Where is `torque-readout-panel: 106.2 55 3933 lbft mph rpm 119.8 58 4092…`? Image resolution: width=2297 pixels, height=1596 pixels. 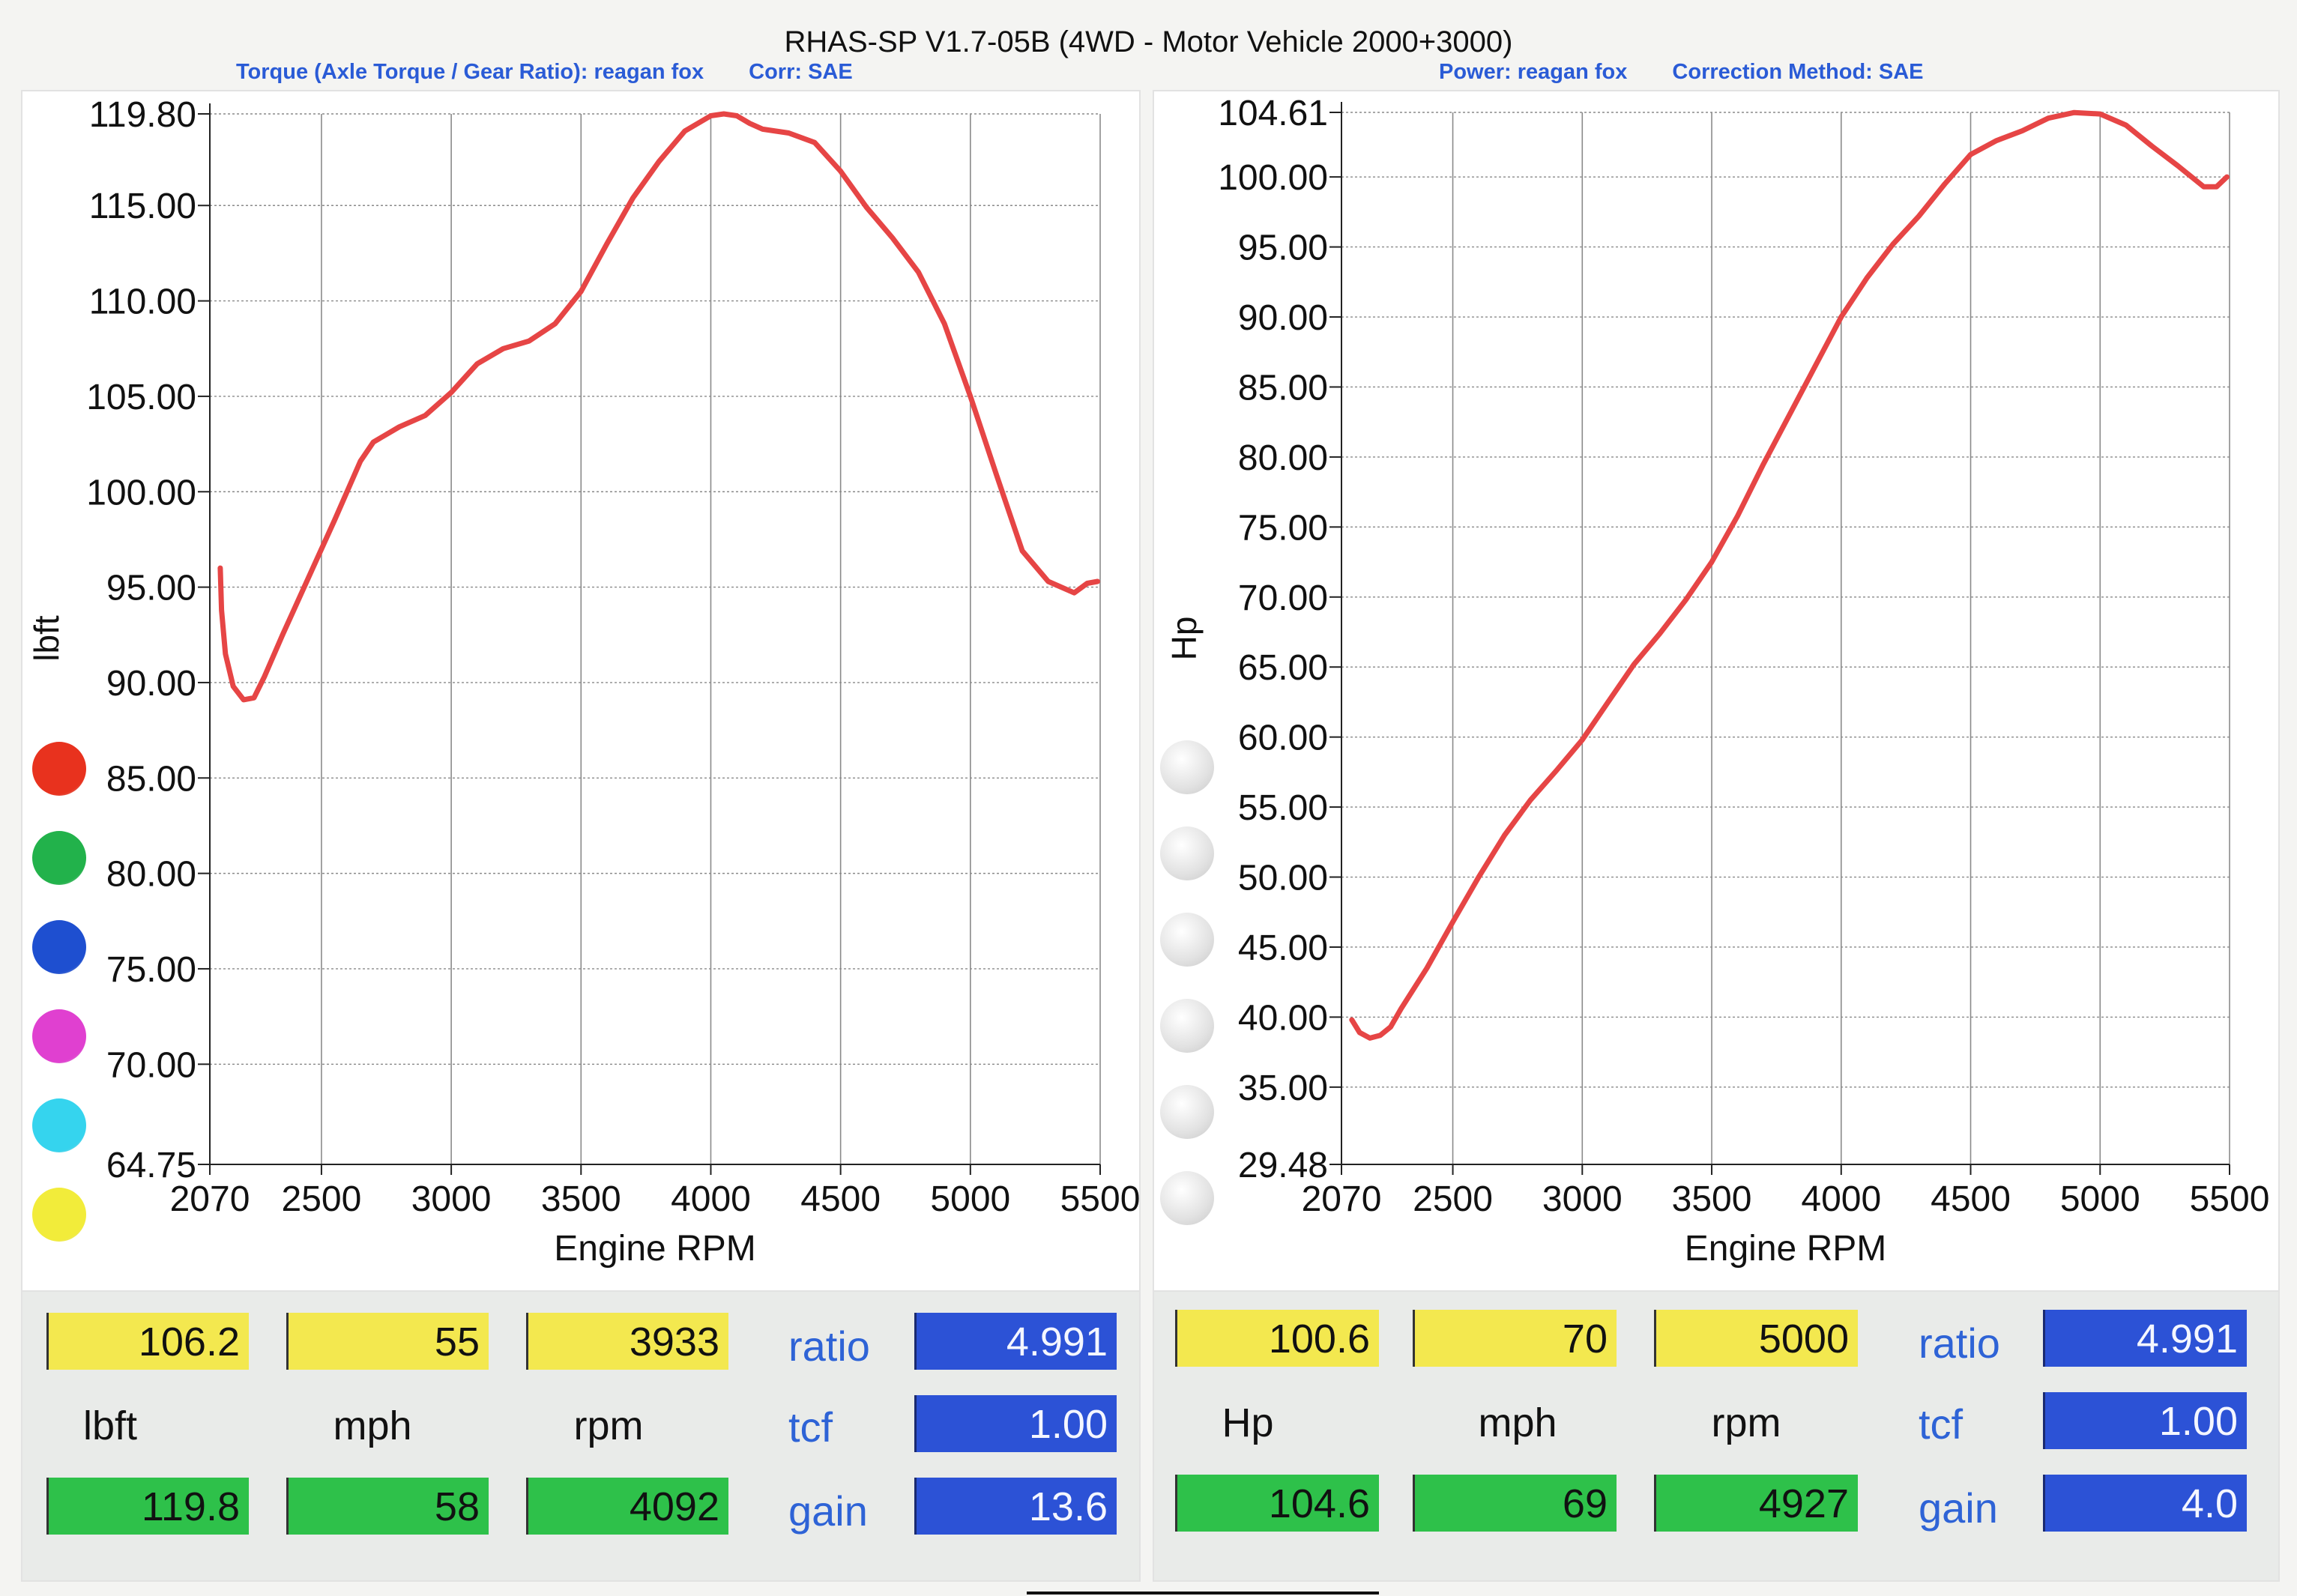
torque-readout-panel: 106.2 55 3933 lbft mph rpm 119.8 58 4092… is located at coordinates (581, 1436).